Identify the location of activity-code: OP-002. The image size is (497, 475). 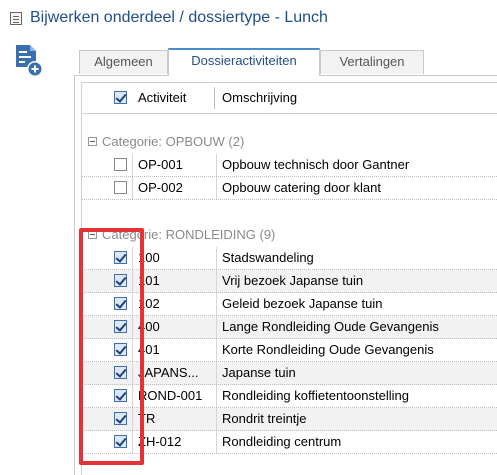
(160, 187).